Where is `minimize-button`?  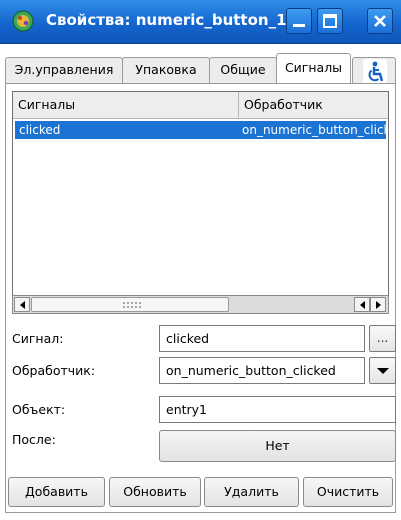 minimize-button is located at coordinates (299, 21).